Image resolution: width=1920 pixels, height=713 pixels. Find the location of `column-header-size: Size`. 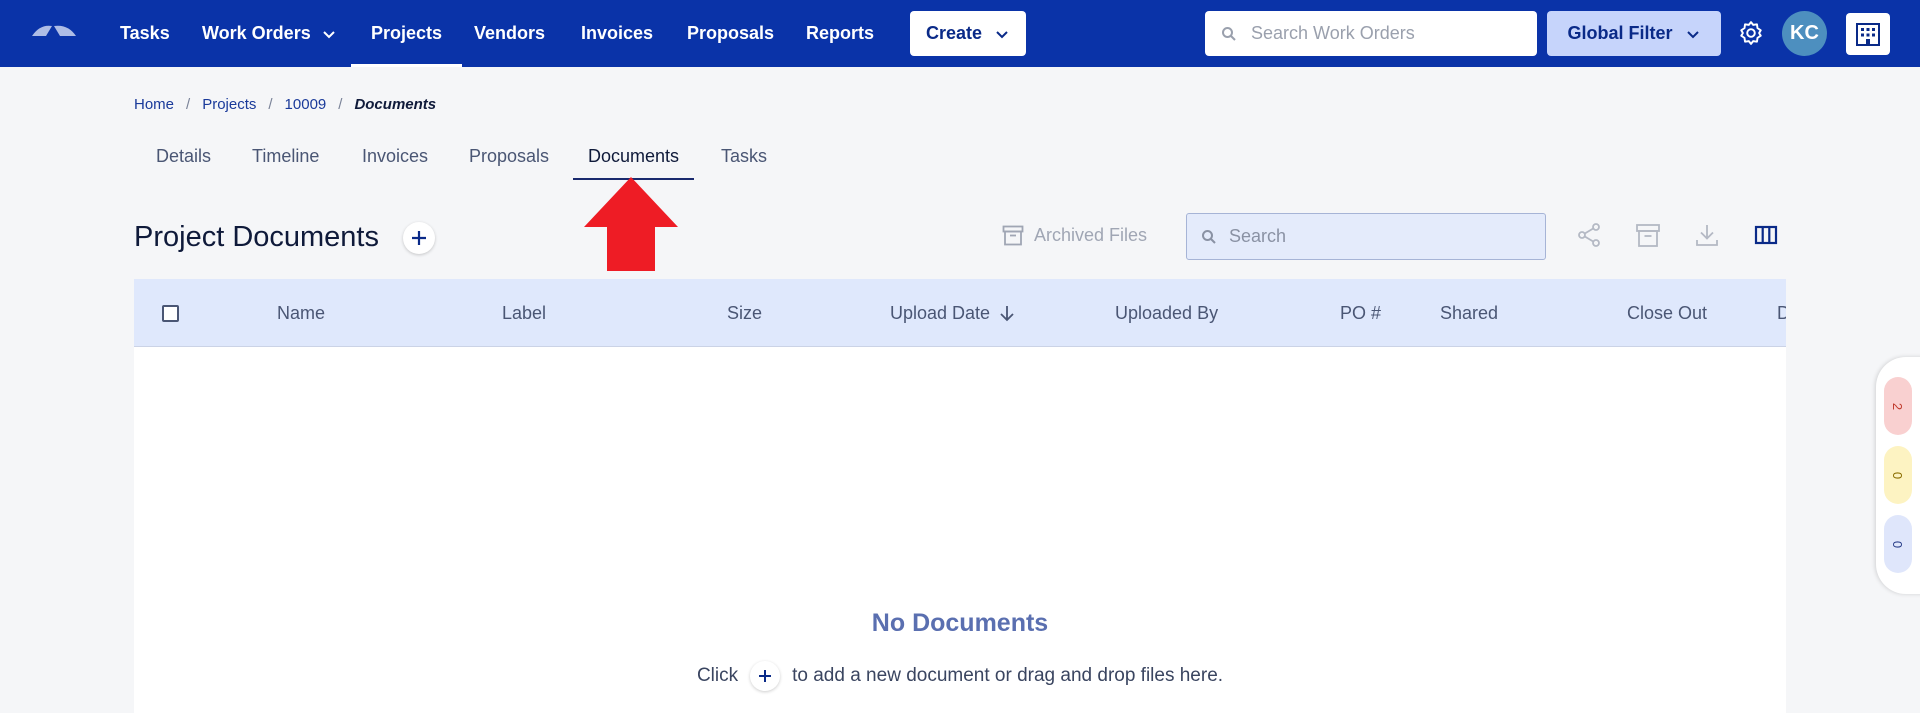

column-header-size: Size is located at coordinates (745, 312).